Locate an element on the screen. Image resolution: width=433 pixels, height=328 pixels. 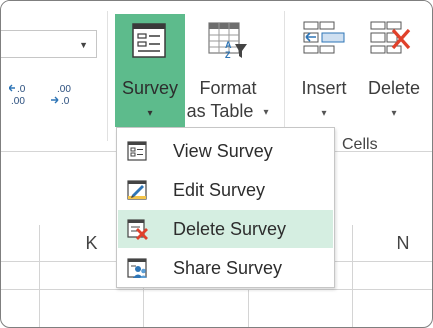
svg-text: Z is located at coordinates (228, 55).